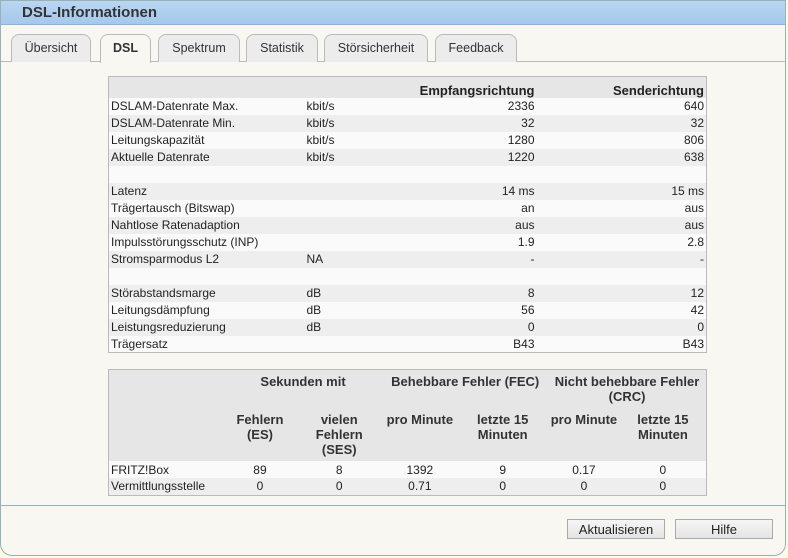  I want to click on header-empfang: Empfangsrichtung, so click(450, 87).